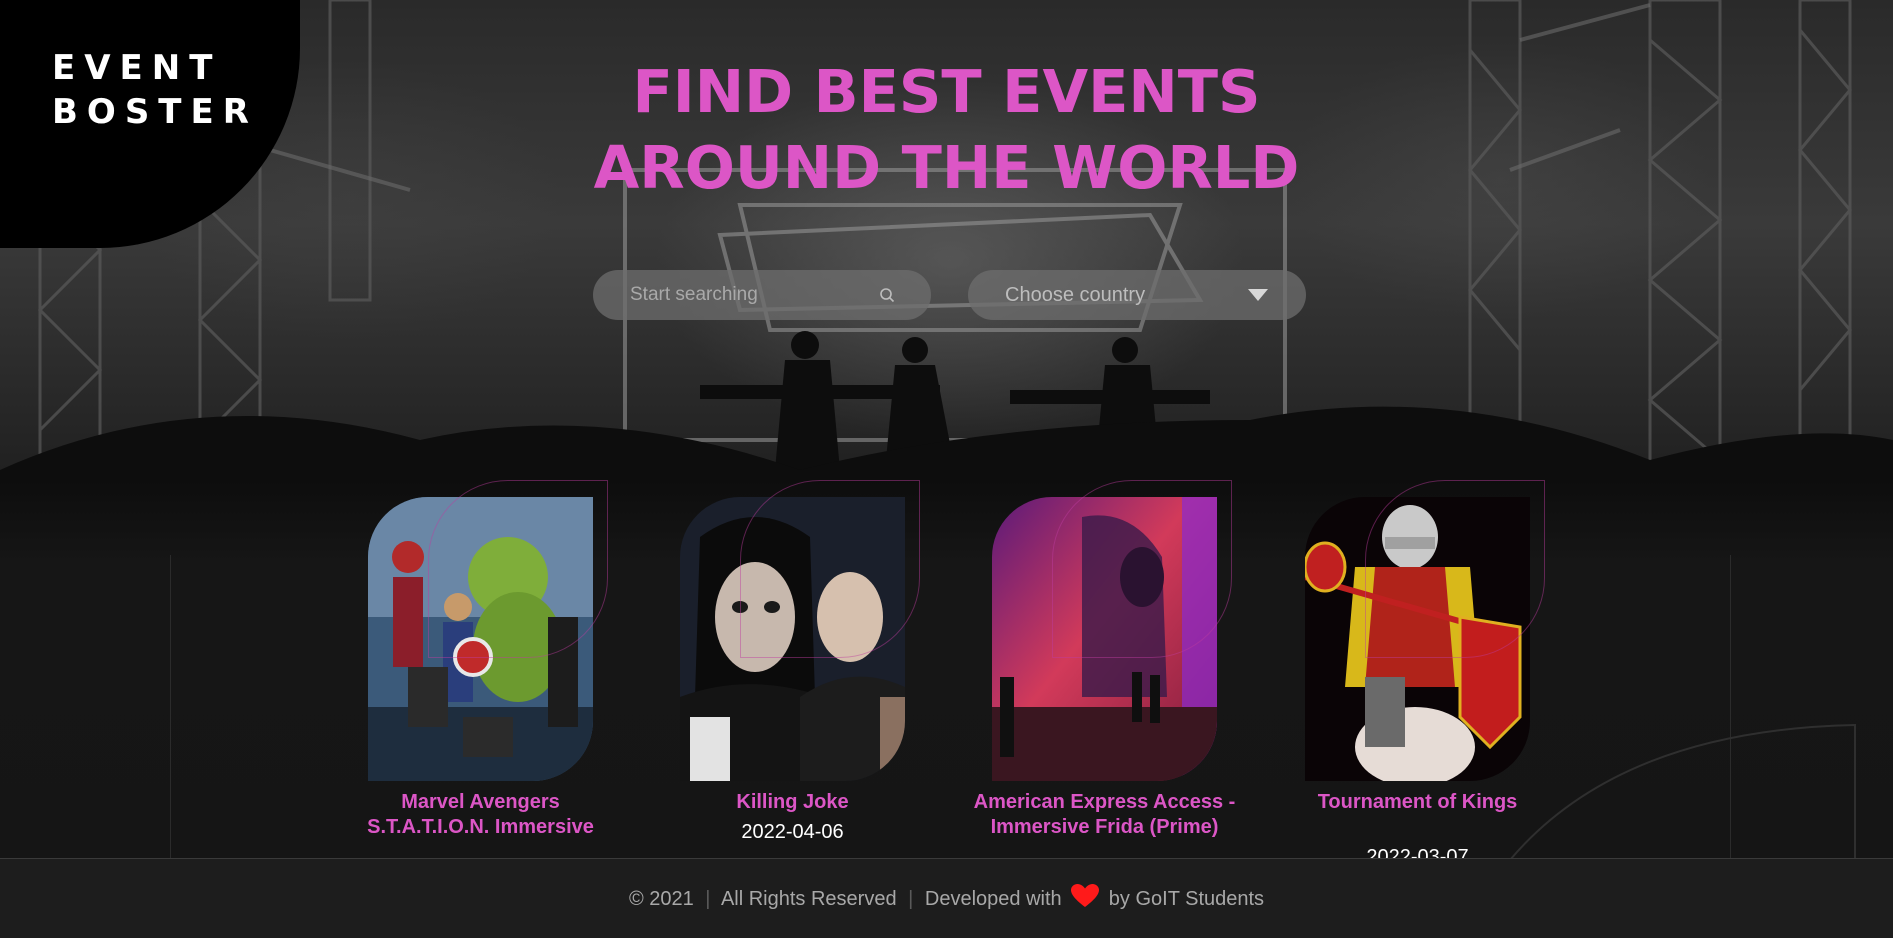 The width and height of the screenshot is (1893, 938). I want to click on event-name: Killing Joke, so click(792, 802).